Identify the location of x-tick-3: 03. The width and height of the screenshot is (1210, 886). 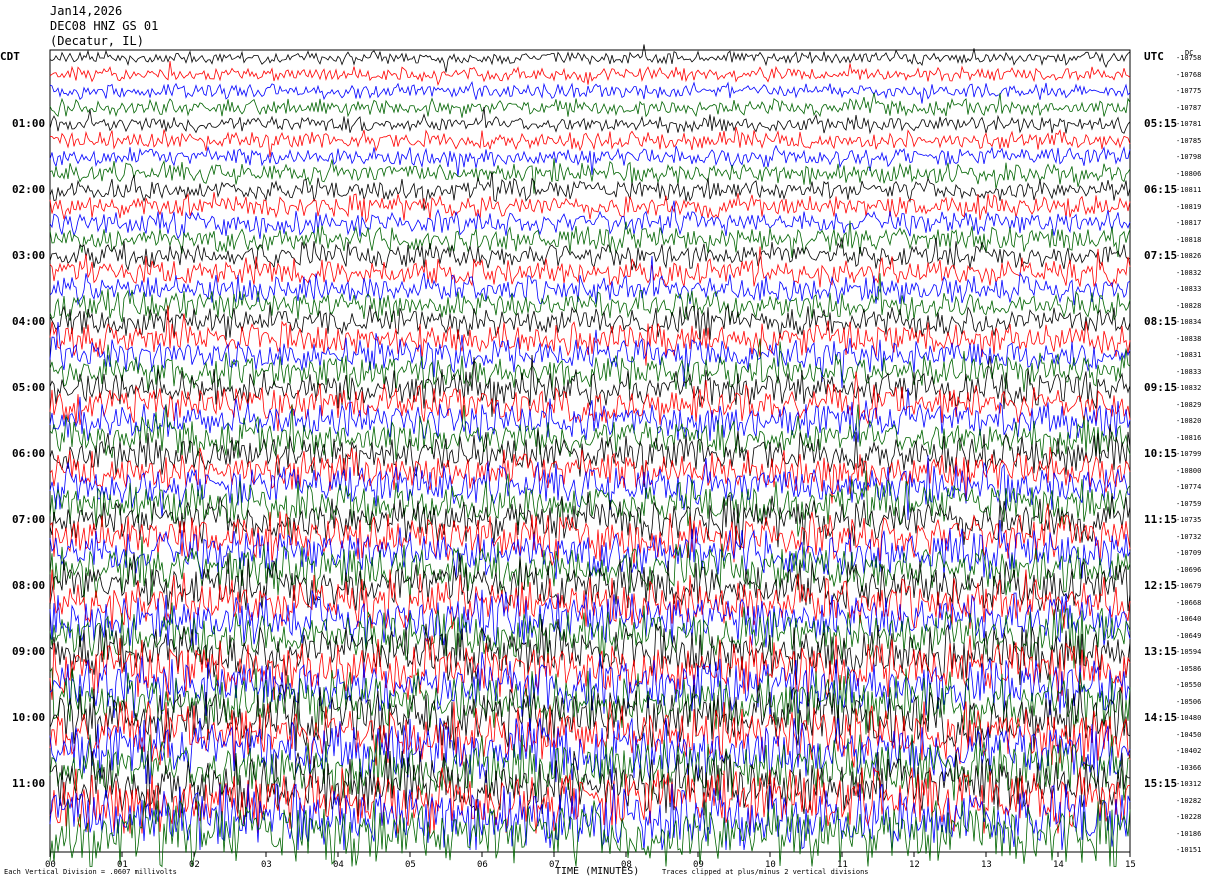
(266, 865).